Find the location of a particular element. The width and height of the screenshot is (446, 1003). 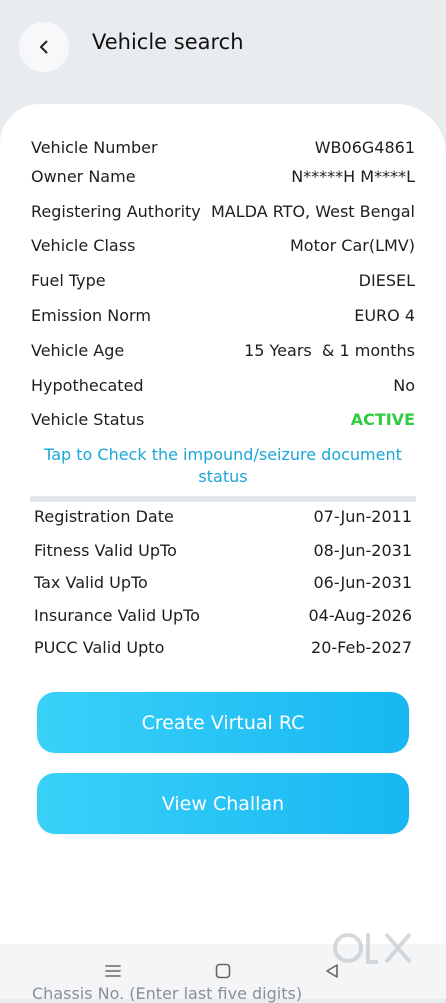

detail-row-owner-name: Owner Name N*****H M****L is located at coordinates (223, 176).